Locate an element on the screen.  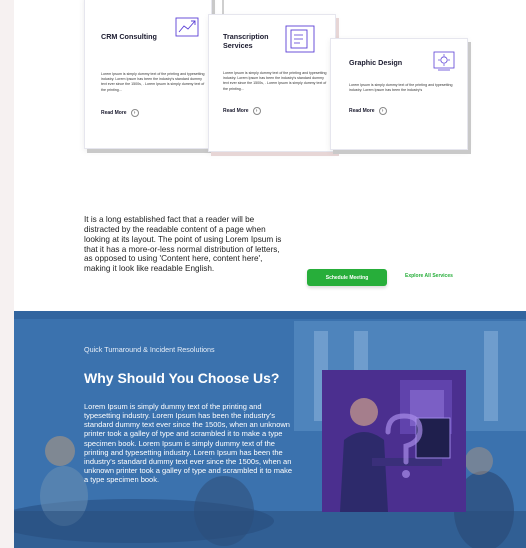
service-title: CRM Consulting is located at coordinates (129, 36).